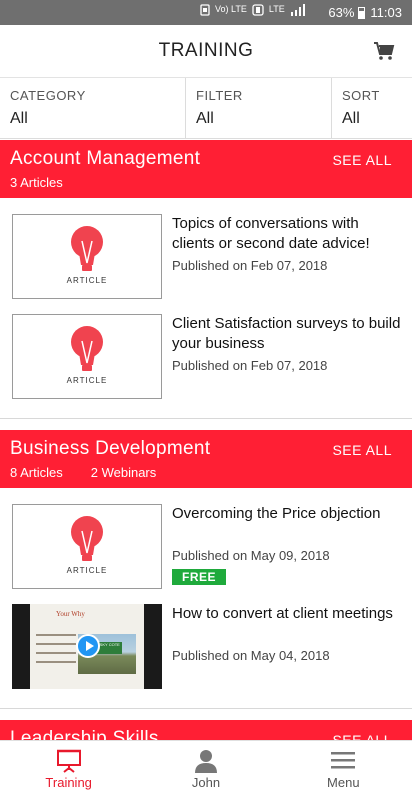  Describe the element at coordinates (372, 108) in the screenshot. I see `sort-dropdown: SORT All` at that location.